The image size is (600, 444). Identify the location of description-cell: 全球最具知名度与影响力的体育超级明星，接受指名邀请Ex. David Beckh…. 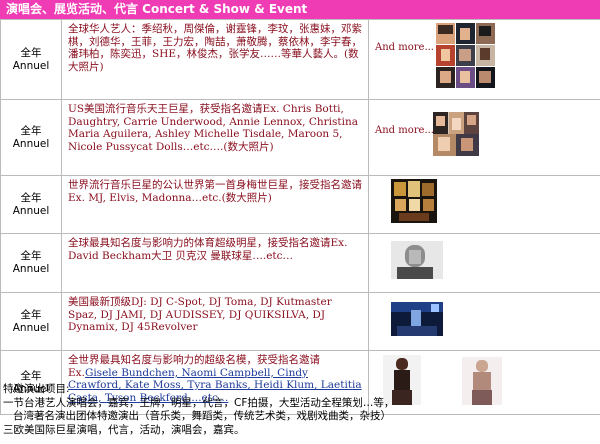
(215, 263).